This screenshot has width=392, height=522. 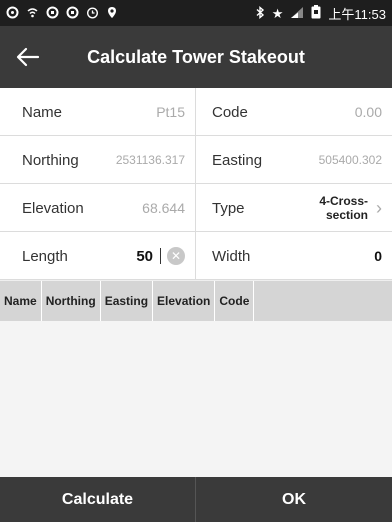 What do you see at coordinates (98, 112) in the screenshot?
I see `name-field: Name Pt15` at bounding box center [98, 112].